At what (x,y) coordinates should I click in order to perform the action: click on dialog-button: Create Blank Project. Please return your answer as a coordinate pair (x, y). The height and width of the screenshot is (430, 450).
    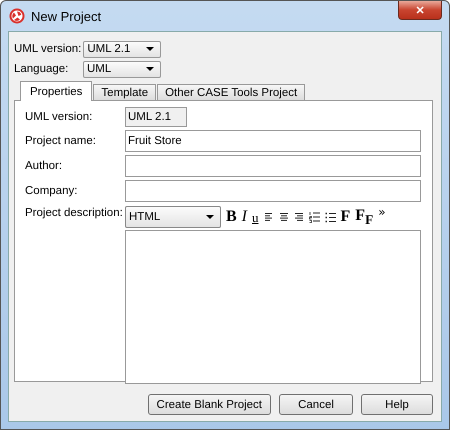
    Looking at the image, I should click on (209, 404).